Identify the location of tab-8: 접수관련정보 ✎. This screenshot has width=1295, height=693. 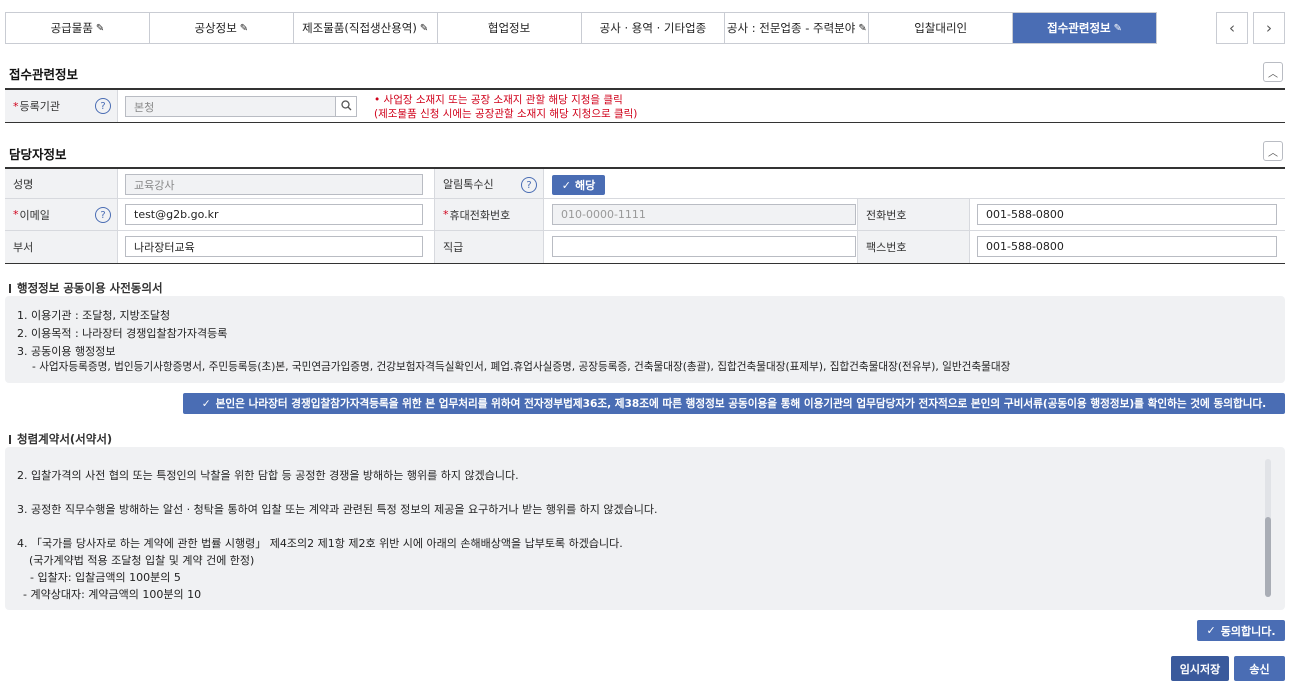
(1084, 28).